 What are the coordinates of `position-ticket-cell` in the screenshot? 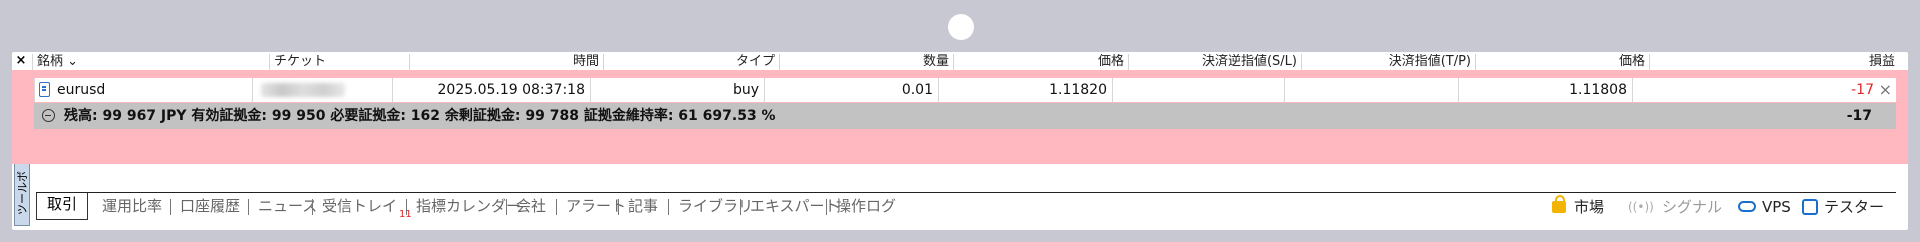 It's located at (322, 90).